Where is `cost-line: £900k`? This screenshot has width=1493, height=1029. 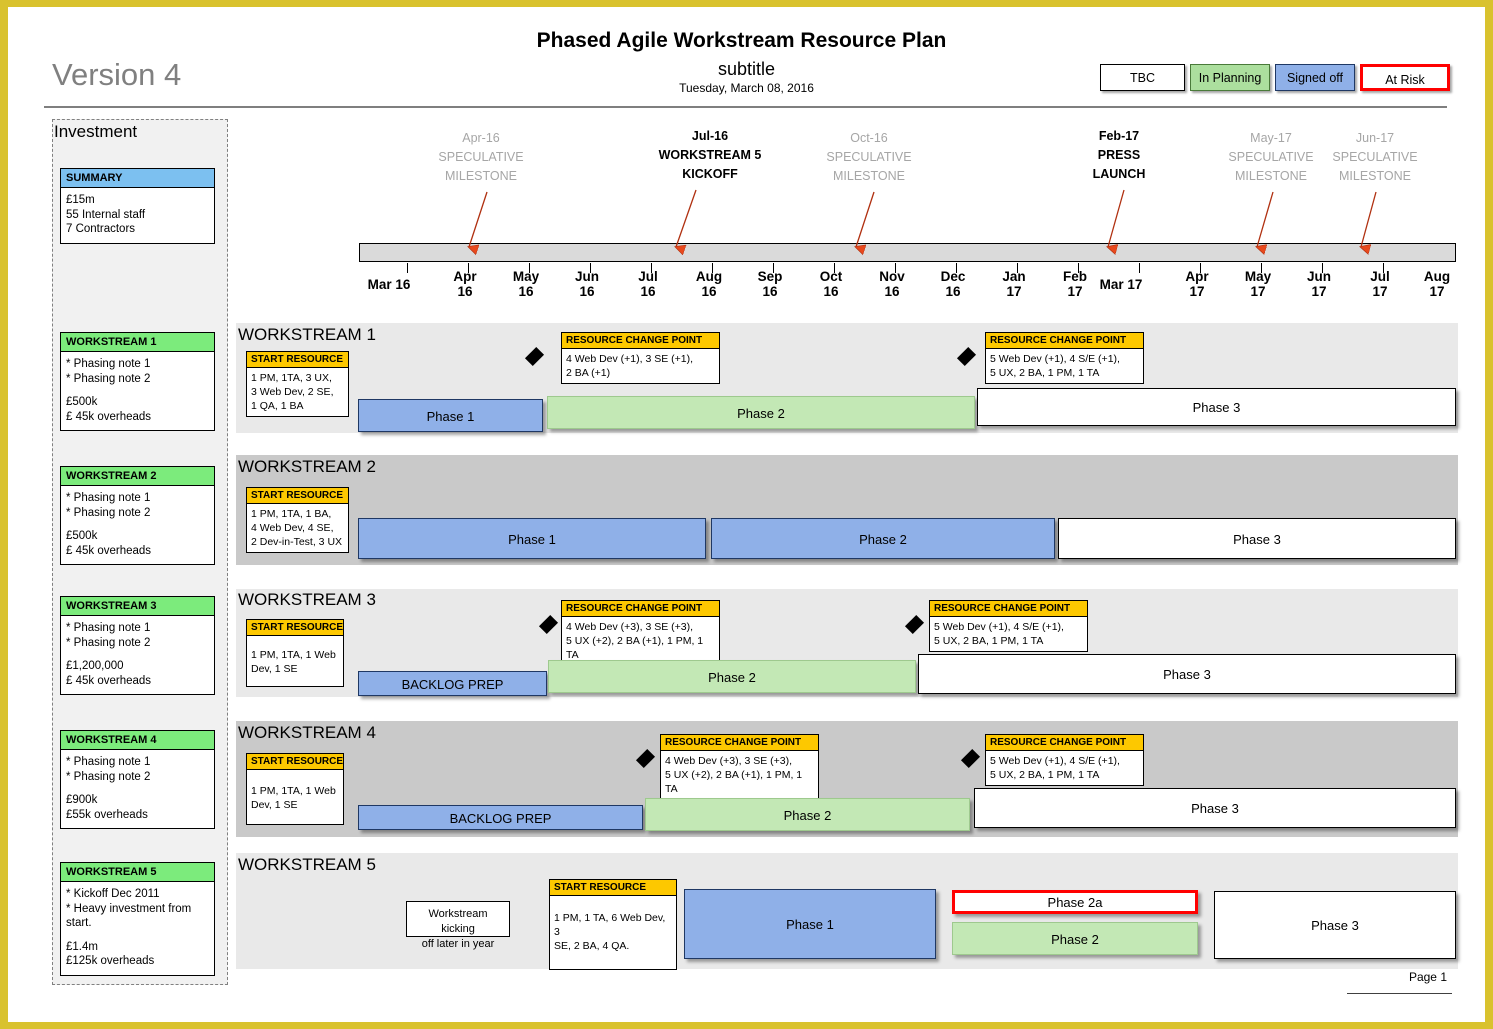
cost-line: £900k is located at coordinates (82, 800).